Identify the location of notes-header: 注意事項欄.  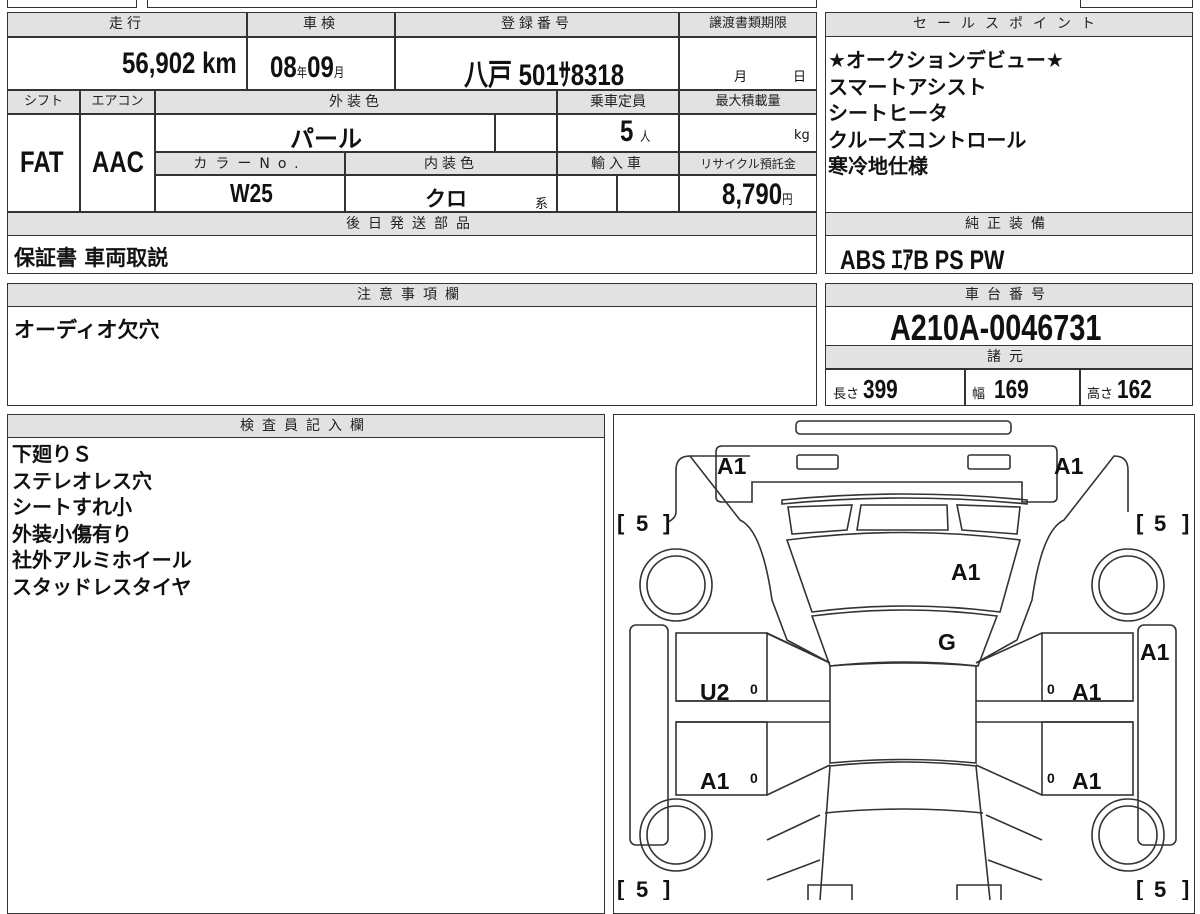
(412, 295).